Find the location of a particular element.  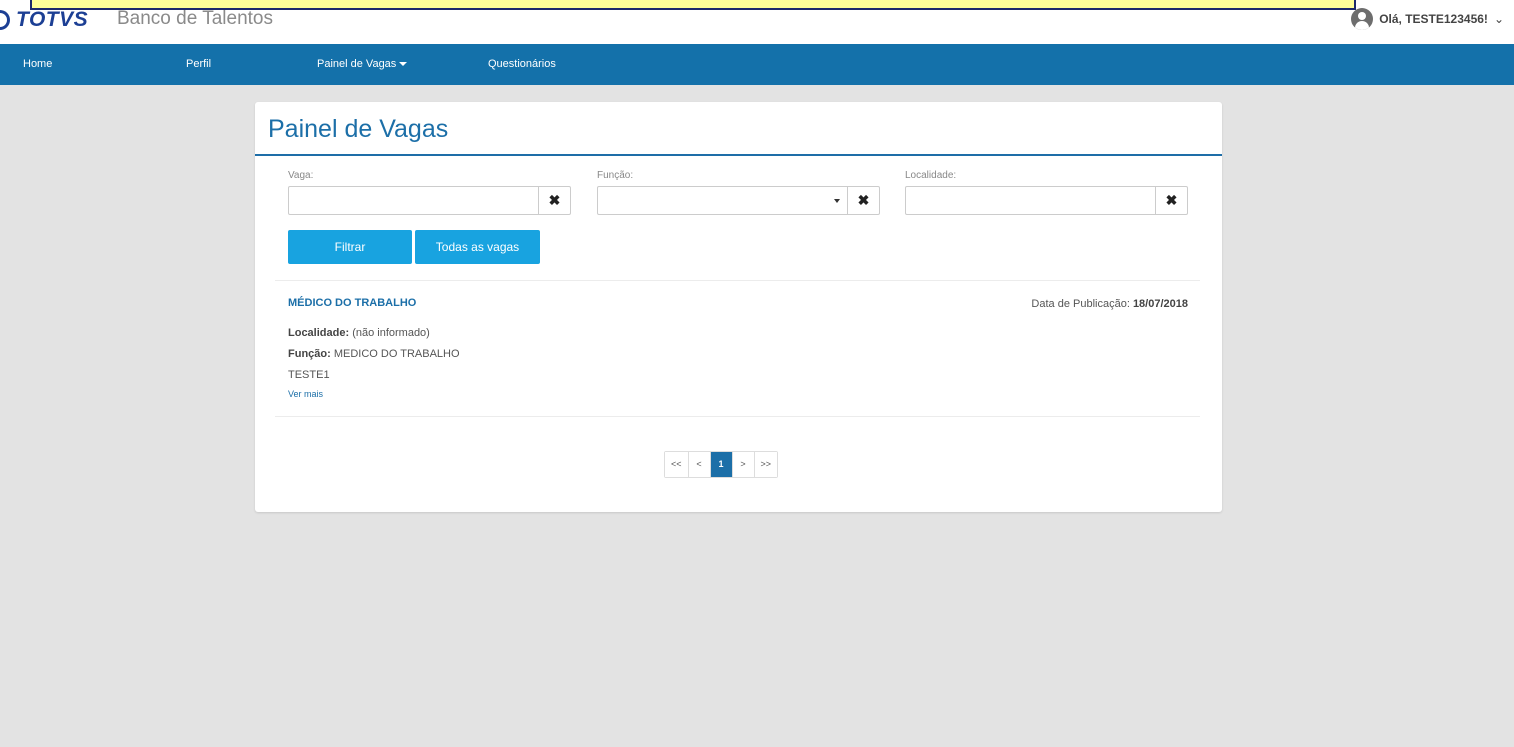

localidade-clear-icon: ✖ is located at coordinates (1171, 200).